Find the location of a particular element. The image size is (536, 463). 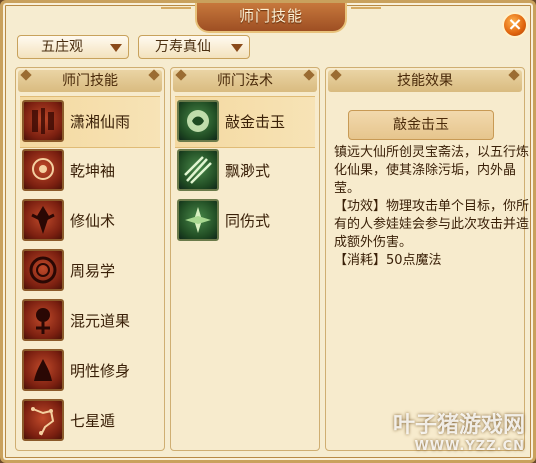

spell-row: 飘渺式 is located at coordinates (245, 171).